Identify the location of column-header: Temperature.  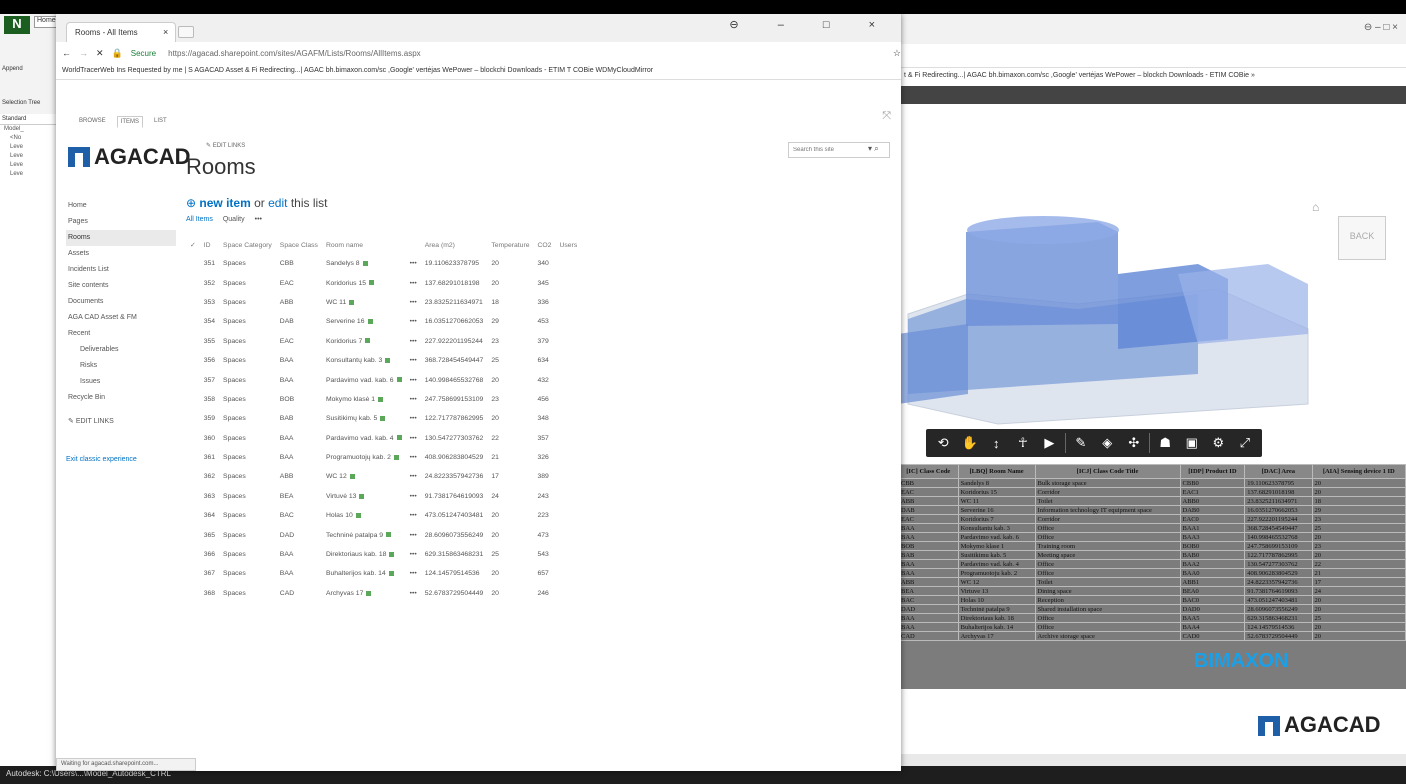
(510, 245).